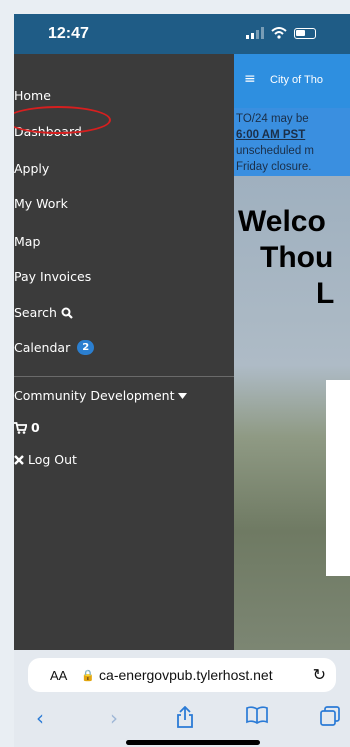  What do you see at coordinates (297, 257) in the screenshot?
I see `welcome-line-2: Thou` at bounding box center [297, 257].